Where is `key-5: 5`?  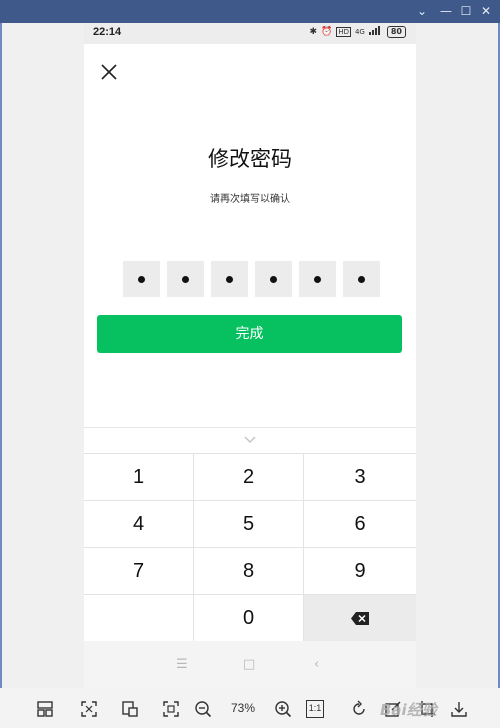
key-5: 5 is located at coordinates (249, 524).